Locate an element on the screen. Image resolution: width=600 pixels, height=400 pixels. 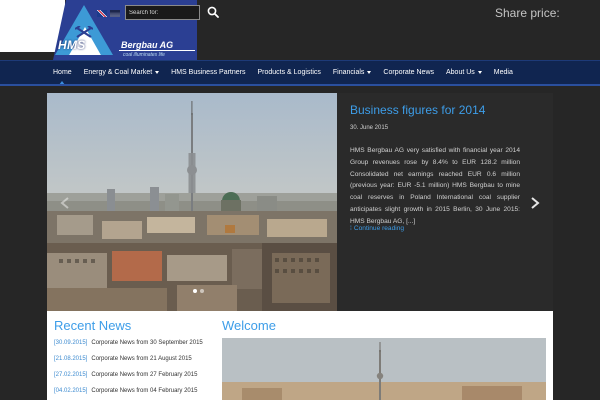
nav-item-energy-coal-market: Energy & Coal Market is located at coordinates (121, 72).